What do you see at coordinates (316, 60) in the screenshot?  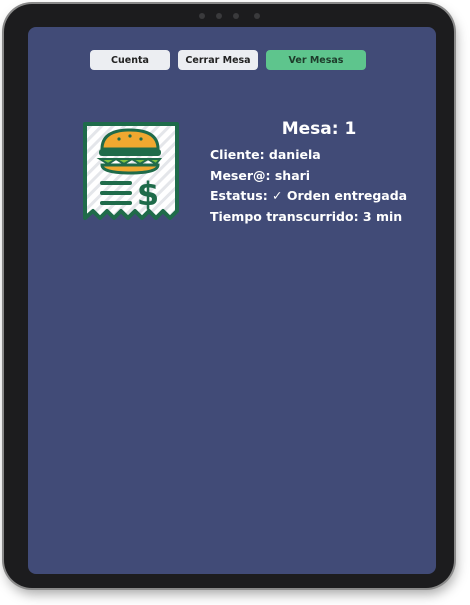 I see `ver-mesas-button: Ver Mesas` at bounding box center [316, 60].